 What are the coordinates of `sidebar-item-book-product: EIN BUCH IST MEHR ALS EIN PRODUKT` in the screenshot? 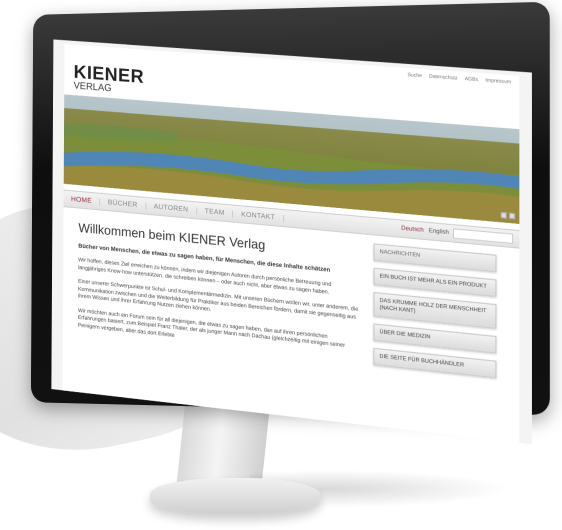 It's located at (435, 282).